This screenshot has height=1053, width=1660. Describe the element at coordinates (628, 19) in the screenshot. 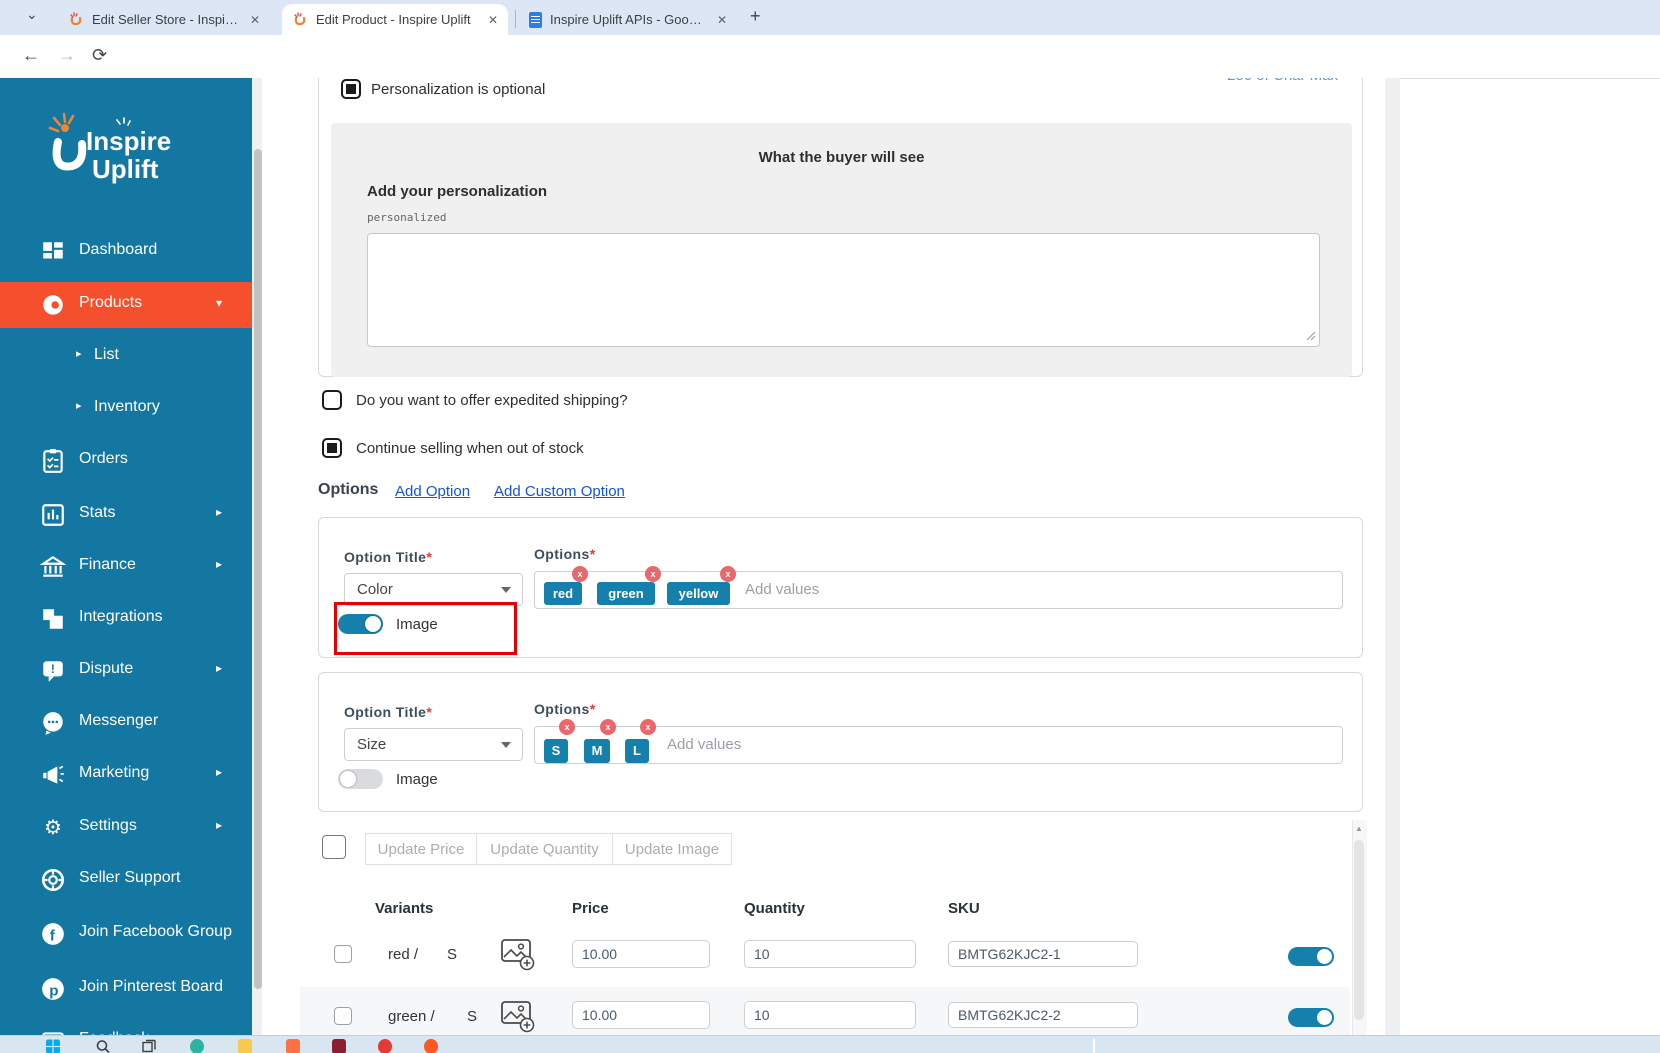

I see `tab-google-doc: Inspire Uplift APIs - Google Doc ✕` at that location.